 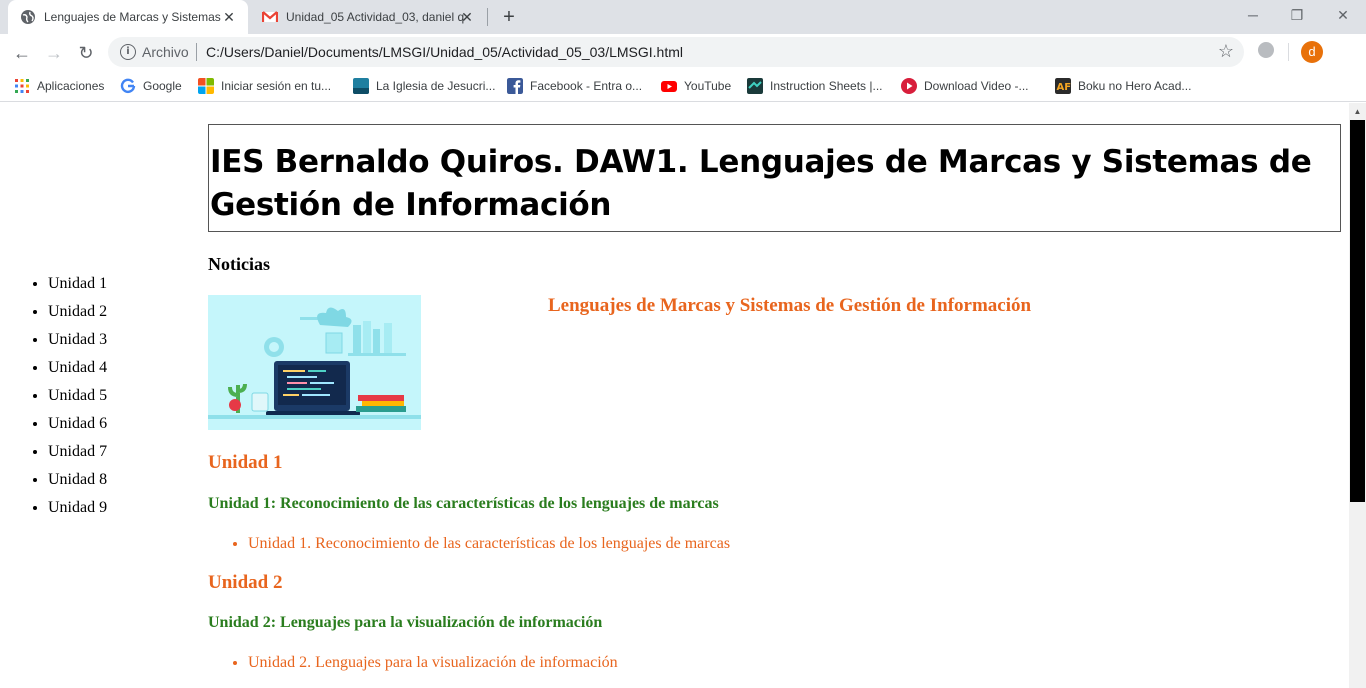 I want to click on bookmark-star-icon: ☆, so click(x=1226, y=51).